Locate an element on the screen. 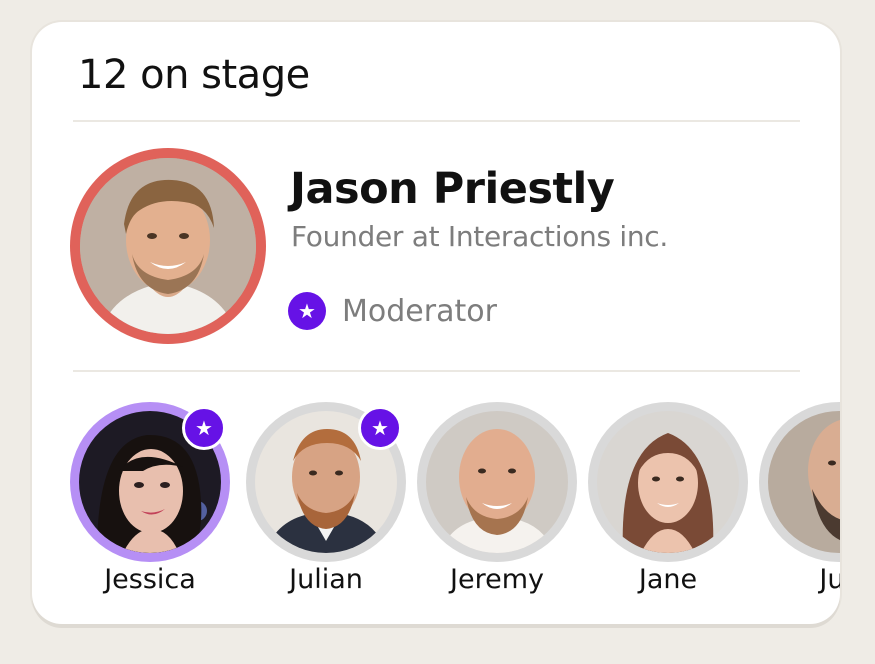  speaker-jessica: ★ Jessica is located at coordinates (150, 507).